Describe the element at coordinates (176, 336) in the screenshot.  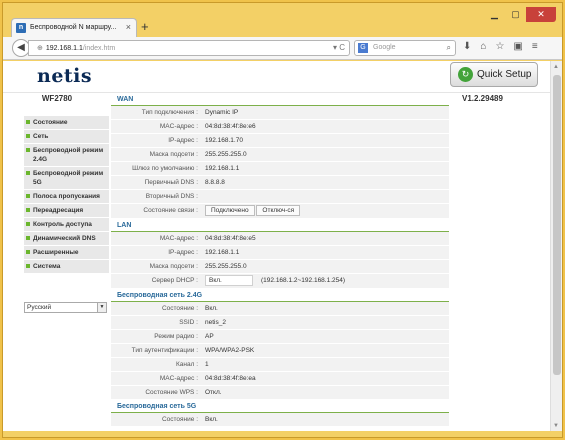
I see `row-label: Режим радио :` at that location.